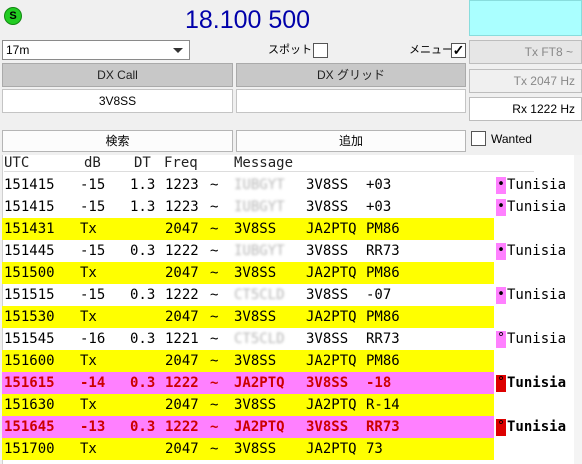 The height and width of the screenshot is (464, 582). What do you see at coordinates (374, 449) in the screenshot?
I see `cell-extra: 73` at bounding box center [374, 449].